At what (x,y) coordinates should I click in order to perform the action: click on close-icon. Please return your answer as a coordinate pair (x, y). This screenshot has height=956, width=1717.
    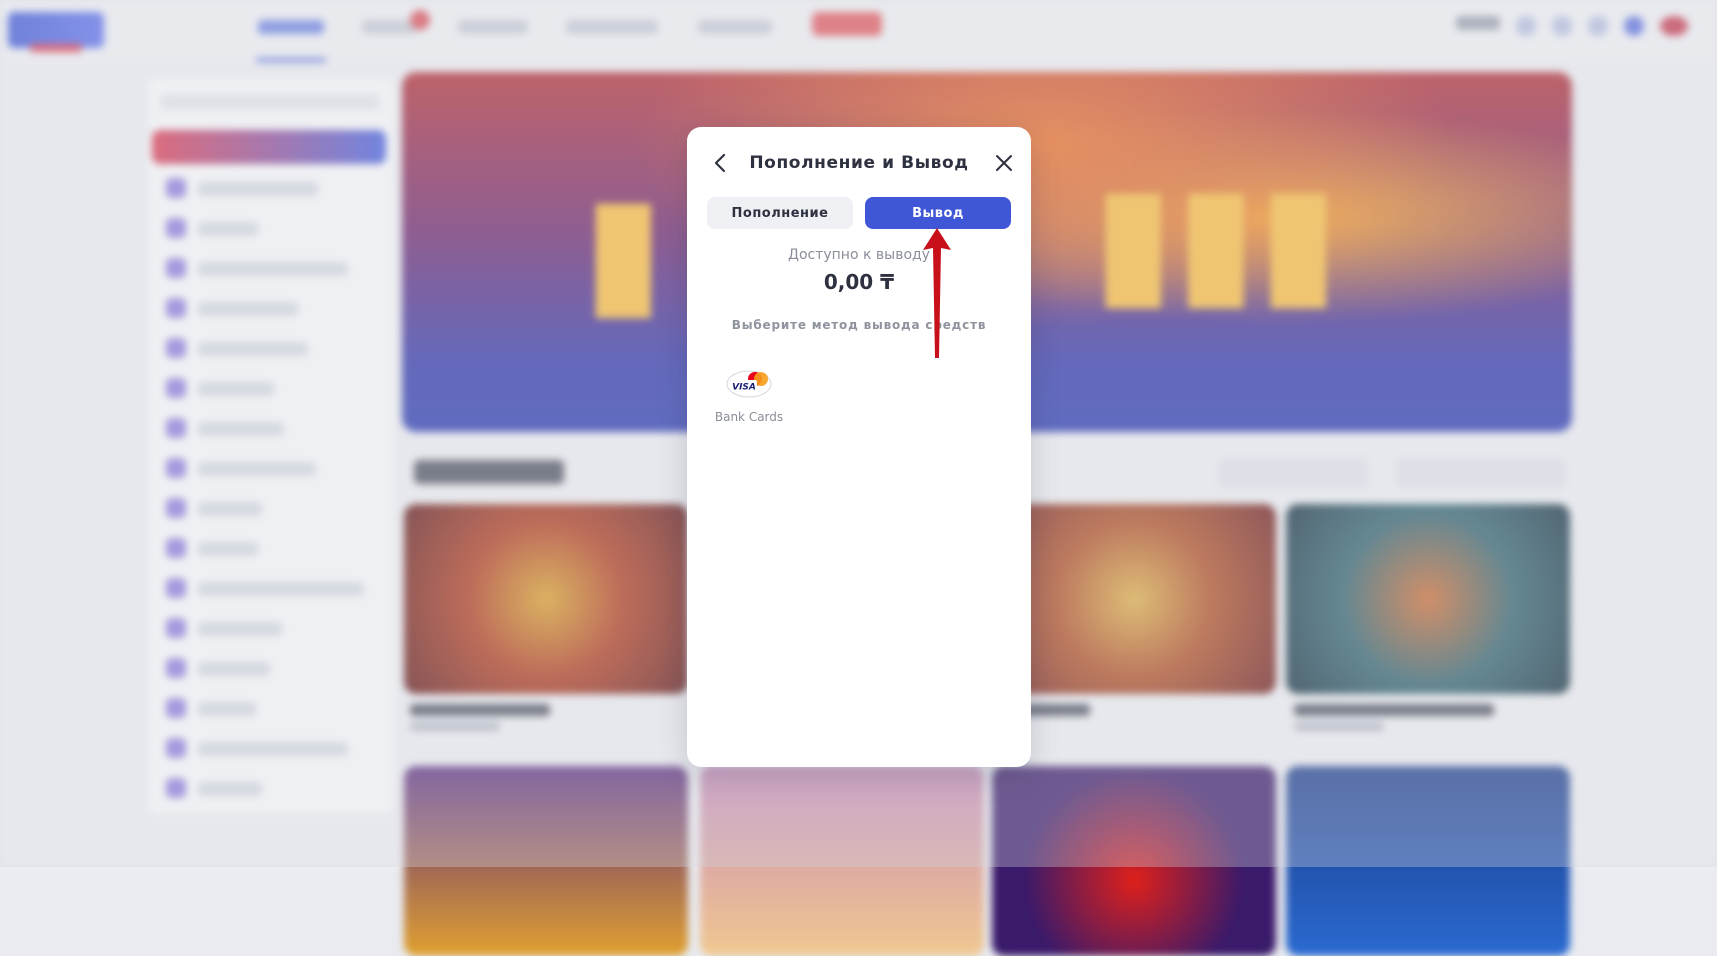
    Looking at the image, I should click on (1004, 163).